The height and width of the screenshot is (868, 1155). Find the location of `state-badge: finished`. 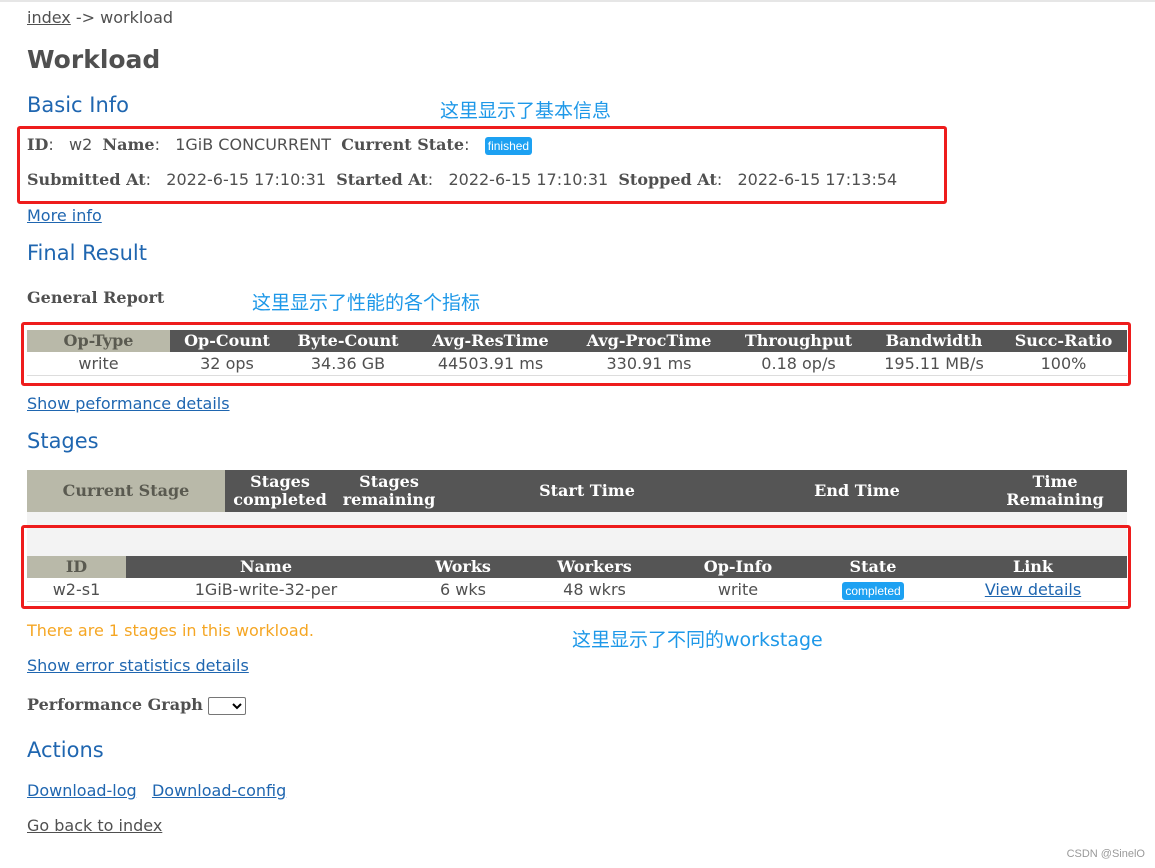

state-badge: finished is located at coordinates (508, 146).